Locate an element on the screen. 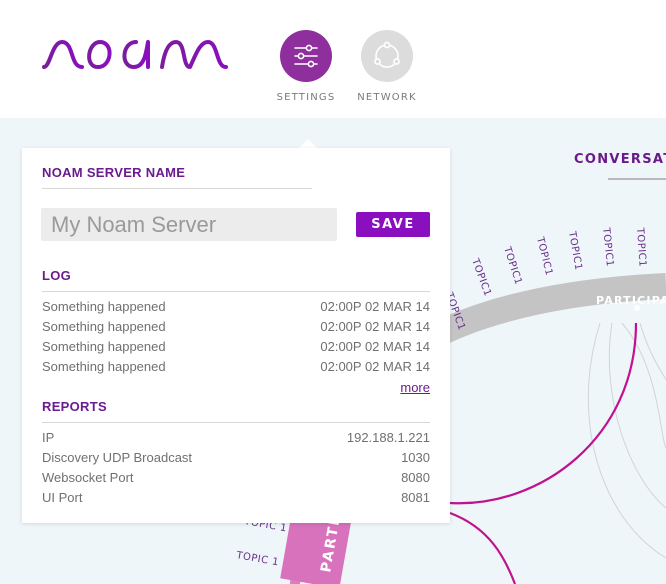 Image resolution: width=666 pixels, height=584 pixels. tab-network: NETWORK is located at coordinates (387, 66).